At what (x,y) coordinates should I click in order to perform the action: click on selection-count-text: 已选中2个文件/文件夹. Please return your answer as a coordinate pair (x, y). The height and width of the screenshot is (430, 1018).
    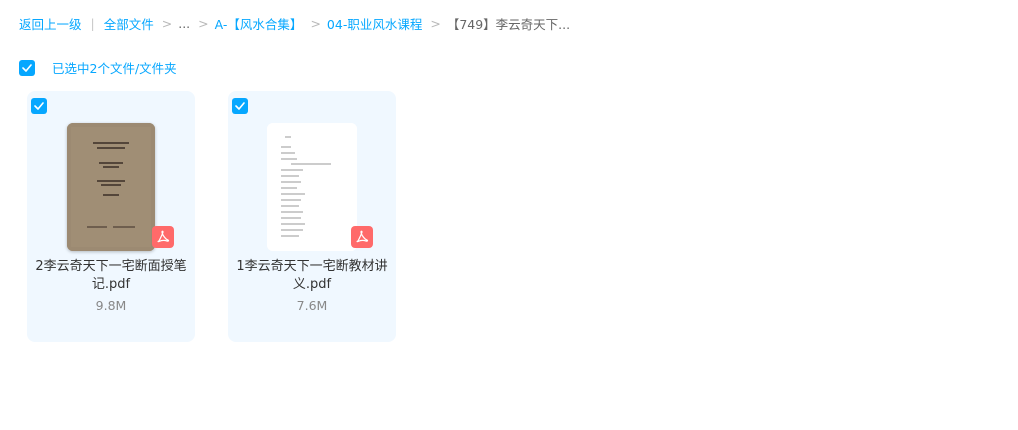
    Looking at the image, I should click on (114, 68).